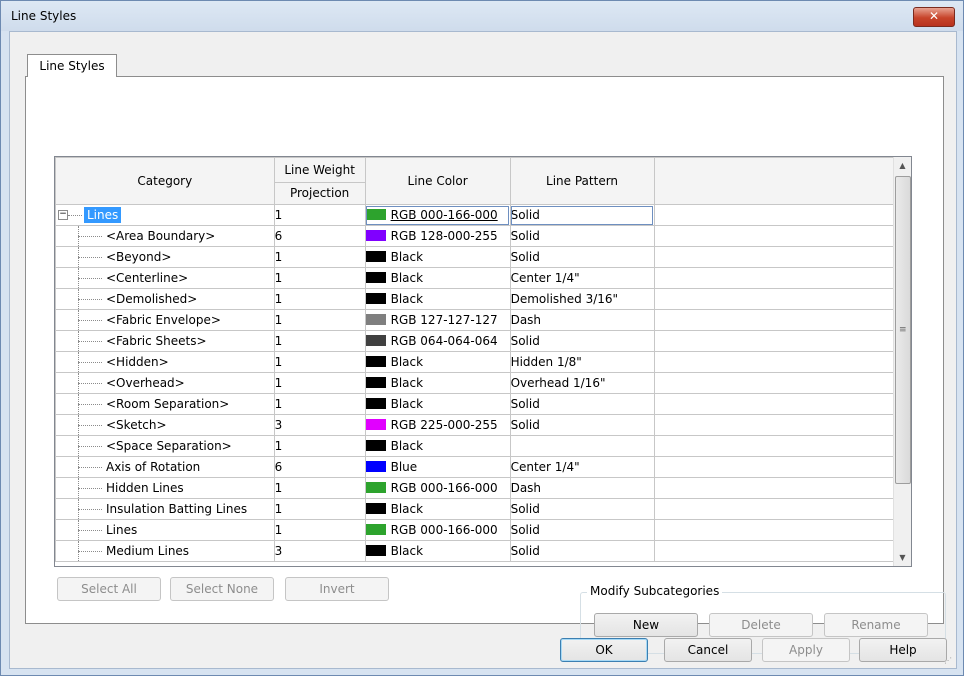  Describe the element at coordinates (165, 404) in the screenshot. I see `category-cell: <Room Separation>` at that location.